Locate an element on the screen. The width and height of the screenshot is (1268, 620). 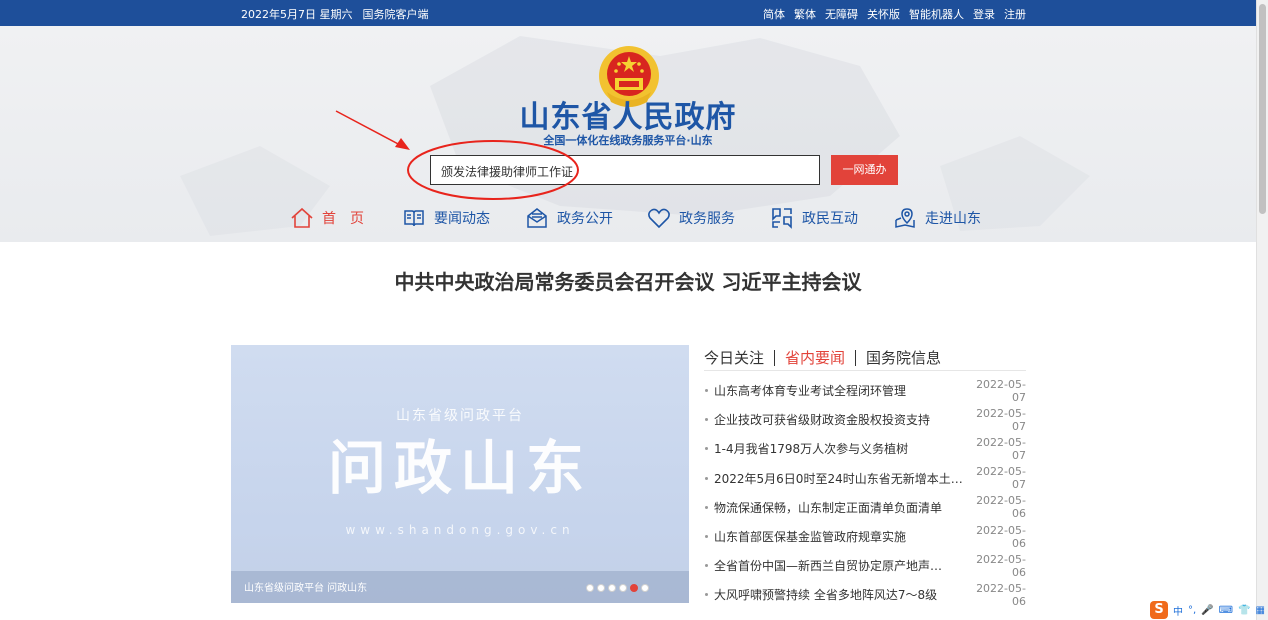
banner-caption: 山东省级问政平台 问政山东 is located at coordinates (305, 586).